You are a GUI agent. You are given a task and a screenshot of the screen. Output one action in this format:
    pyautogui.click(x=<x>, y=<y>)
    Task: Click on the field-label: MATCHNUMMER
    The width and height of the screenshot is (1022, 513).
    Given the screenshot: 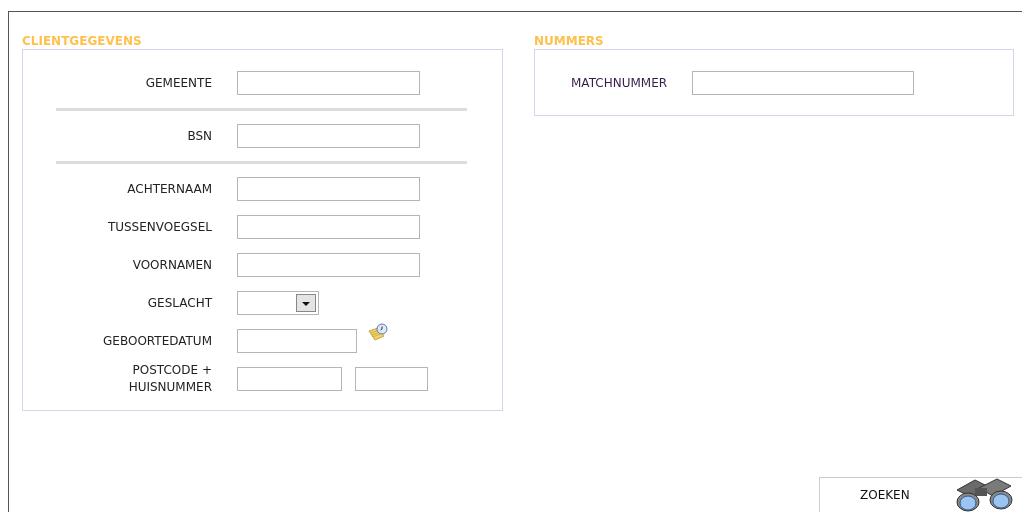 What is the action you would take?
    pyautogui.click(x=619, y=83)
    